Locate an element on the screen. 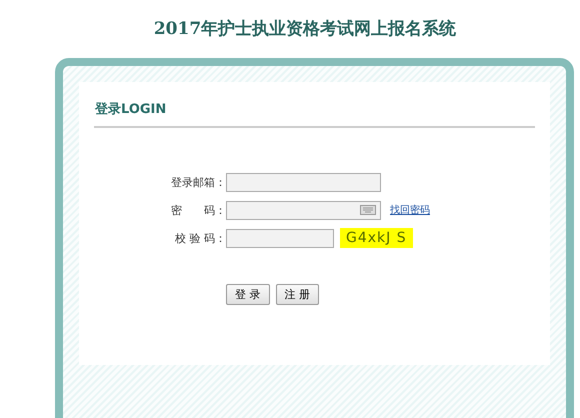  panel-heading: 登录LOGIN is located at coordinates (131, 109).